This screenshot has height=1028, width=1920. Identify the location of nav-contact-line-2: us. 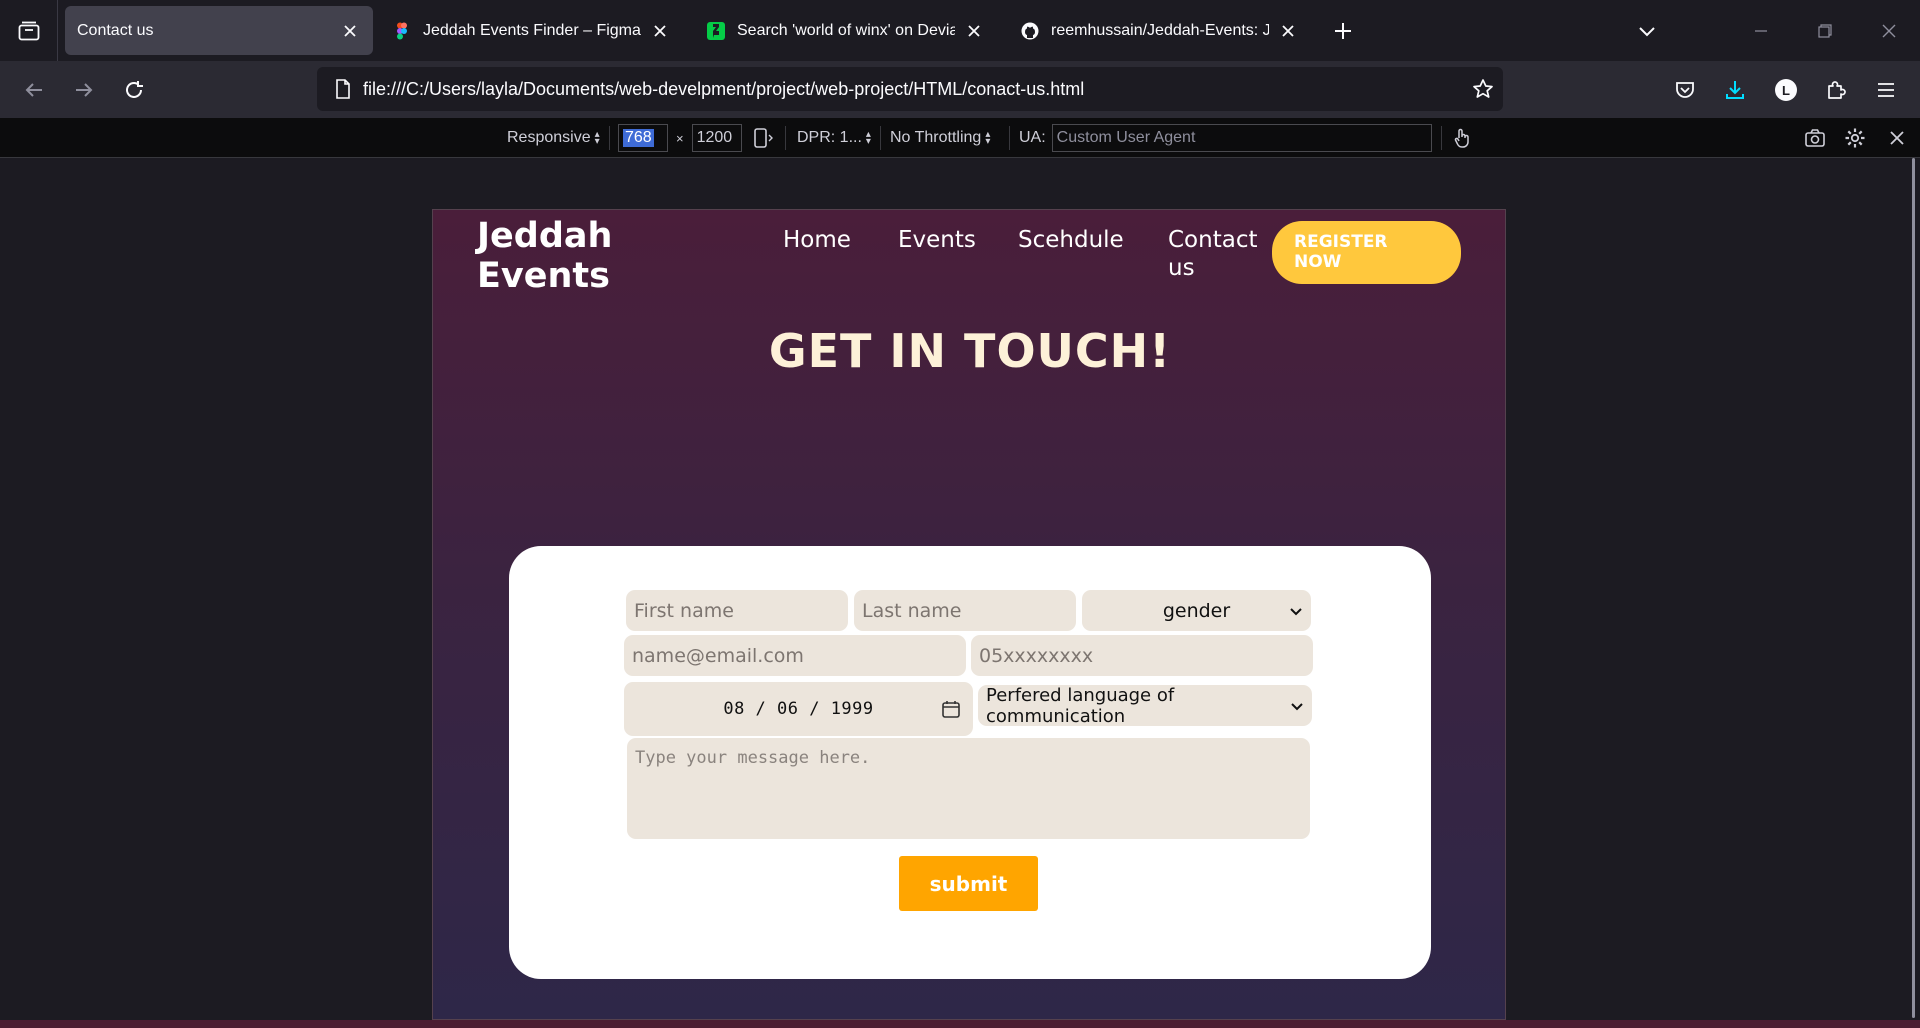
(1181, 268).